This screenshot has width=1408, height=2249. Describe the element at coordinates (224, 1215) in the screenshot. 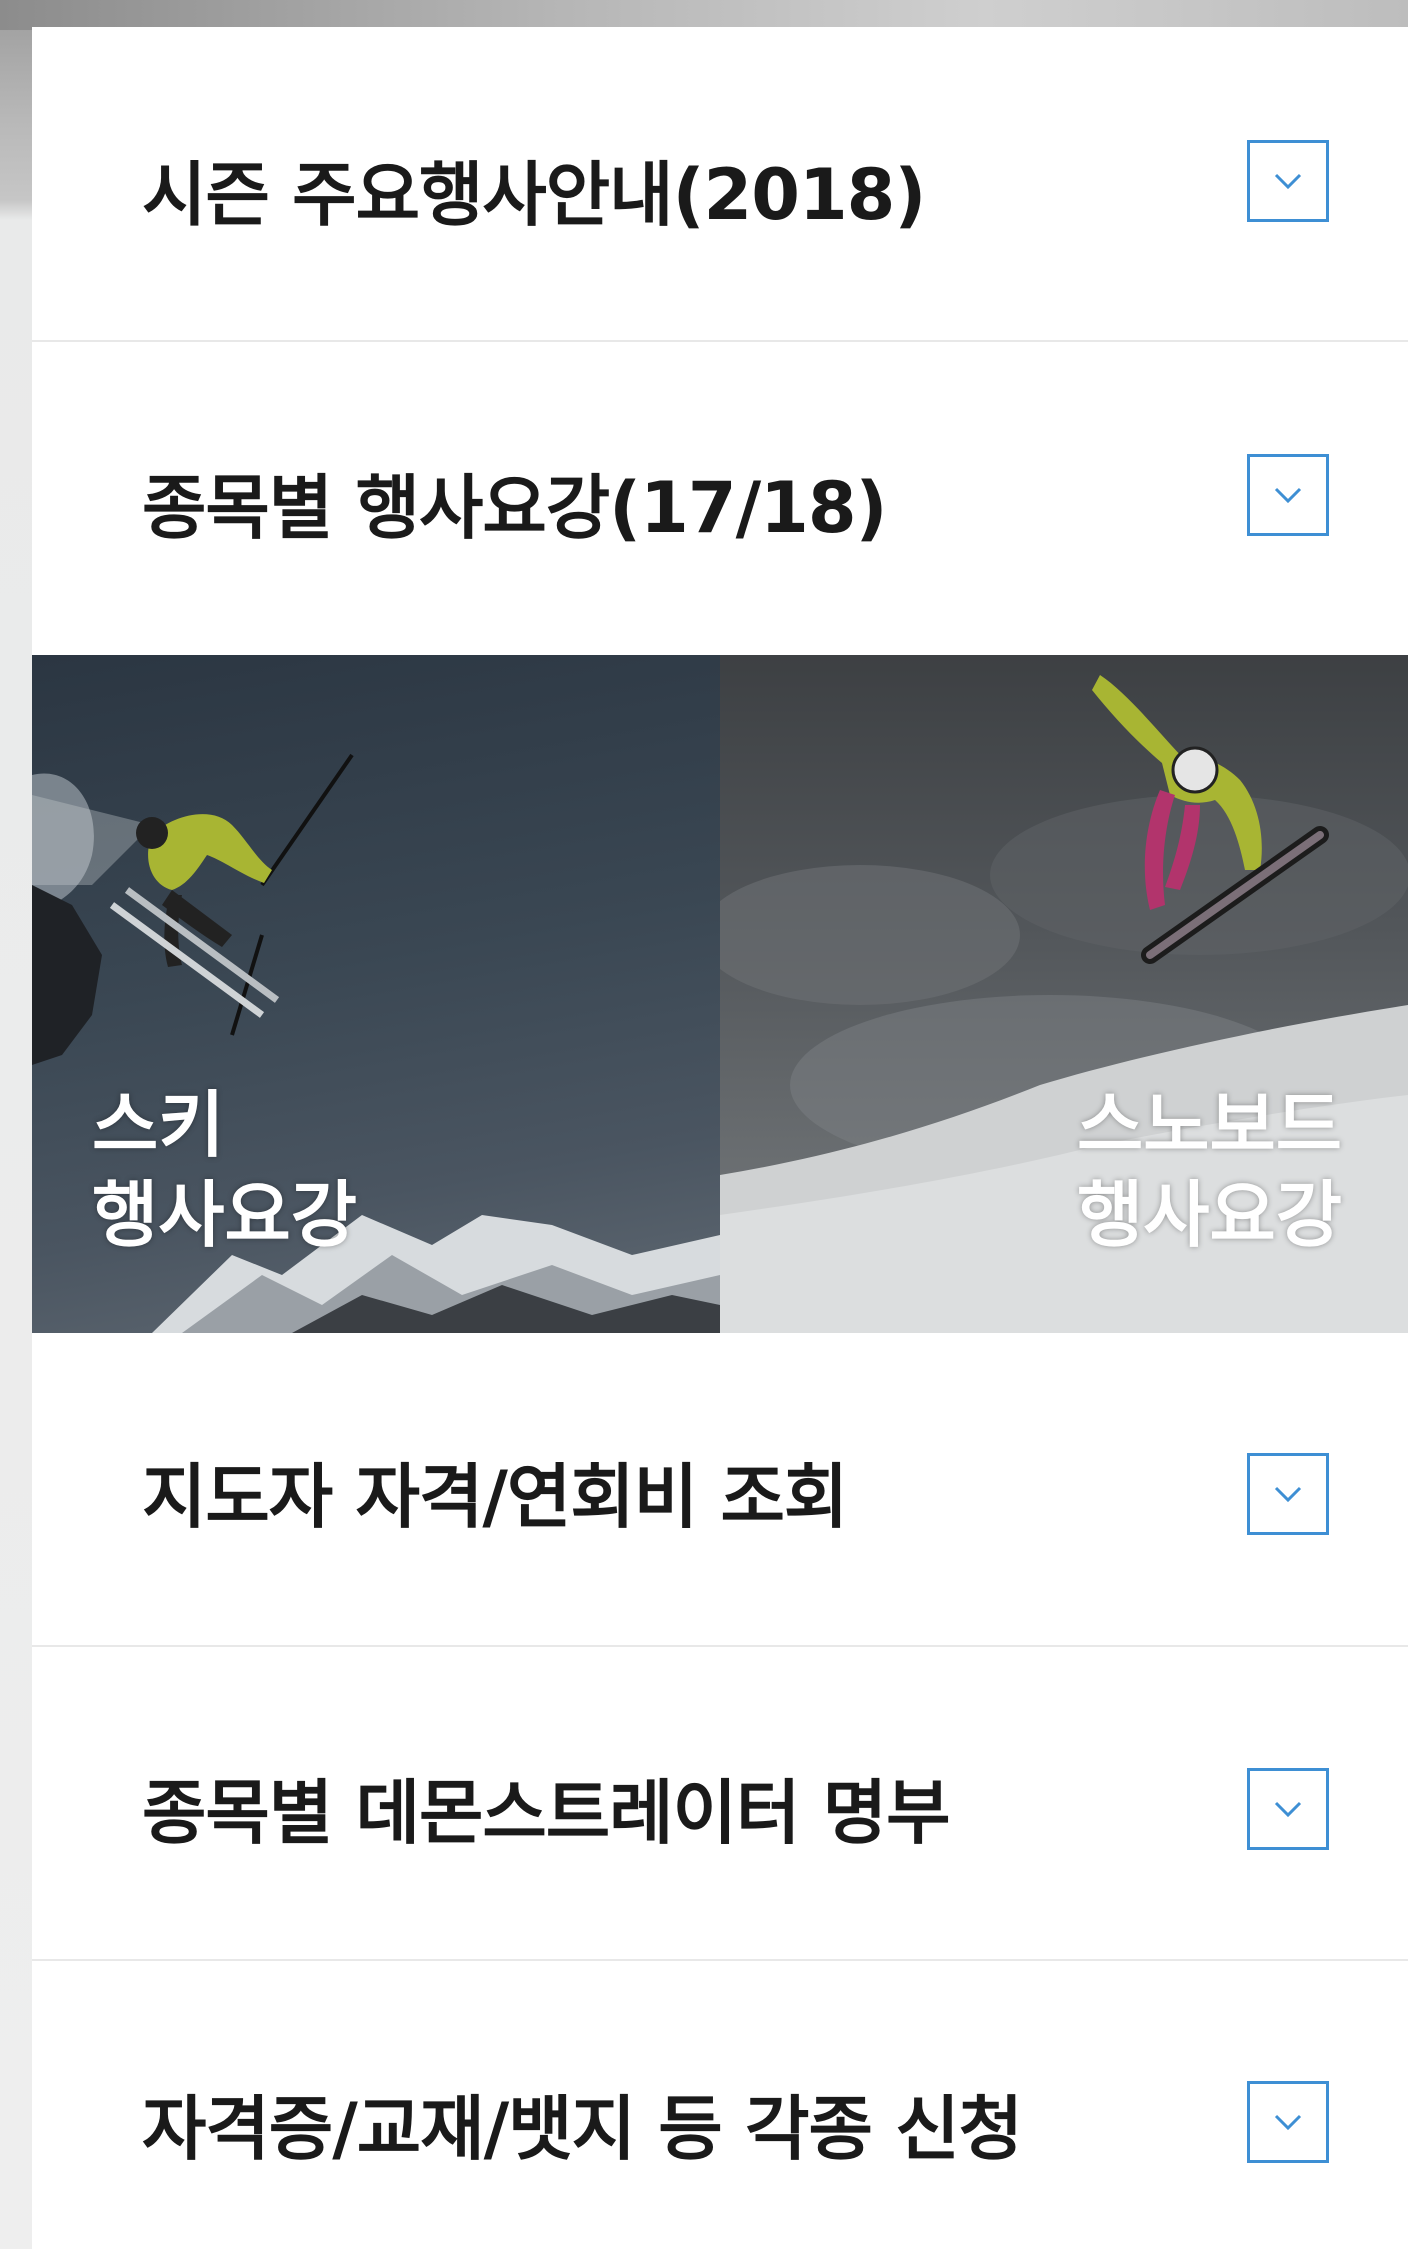

I see `ski-banner-line2: 행사요강` at that location.